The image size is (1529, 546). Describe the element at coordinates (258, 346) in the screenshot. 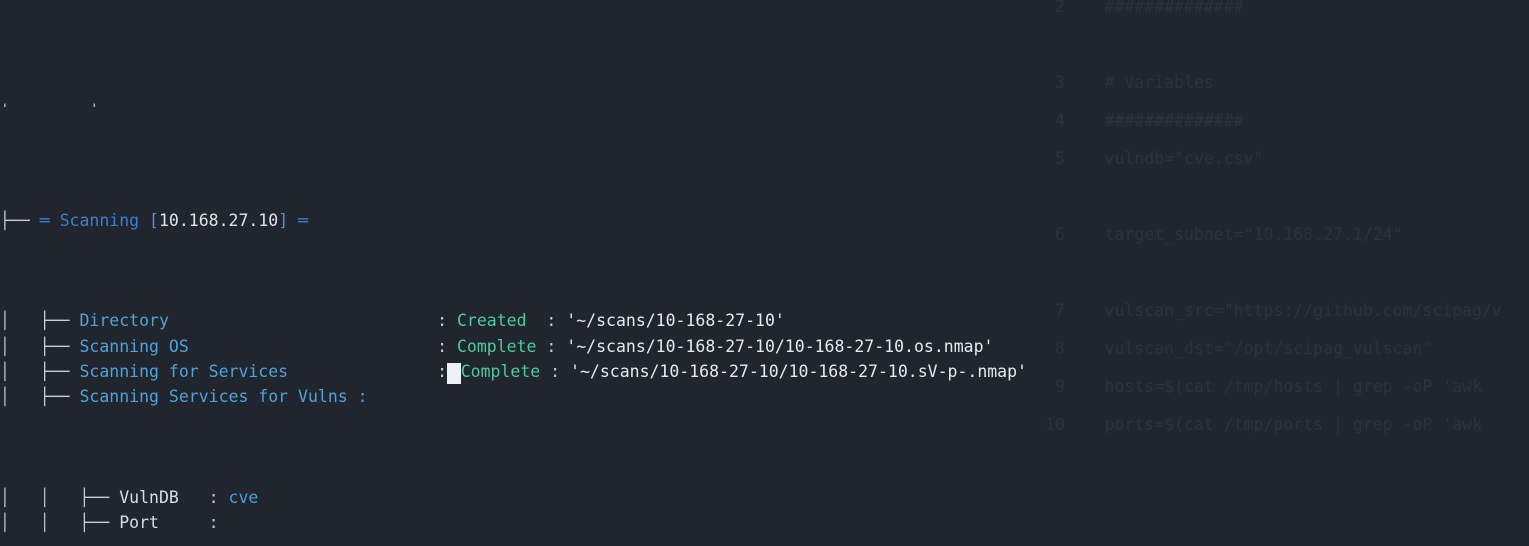

I see `row-label: Scanning OS` at that location.